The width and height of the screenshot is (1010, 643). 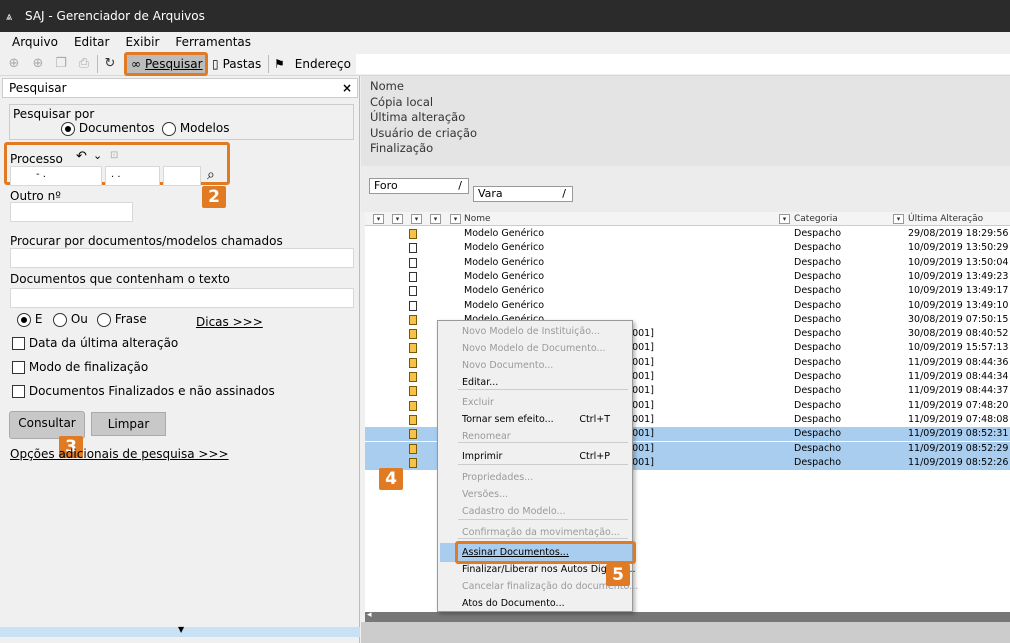 What do you see at coordinates (56, 176) in the screenshot?
I see `processo-field-1: - .` at bounding box center [56, 176].